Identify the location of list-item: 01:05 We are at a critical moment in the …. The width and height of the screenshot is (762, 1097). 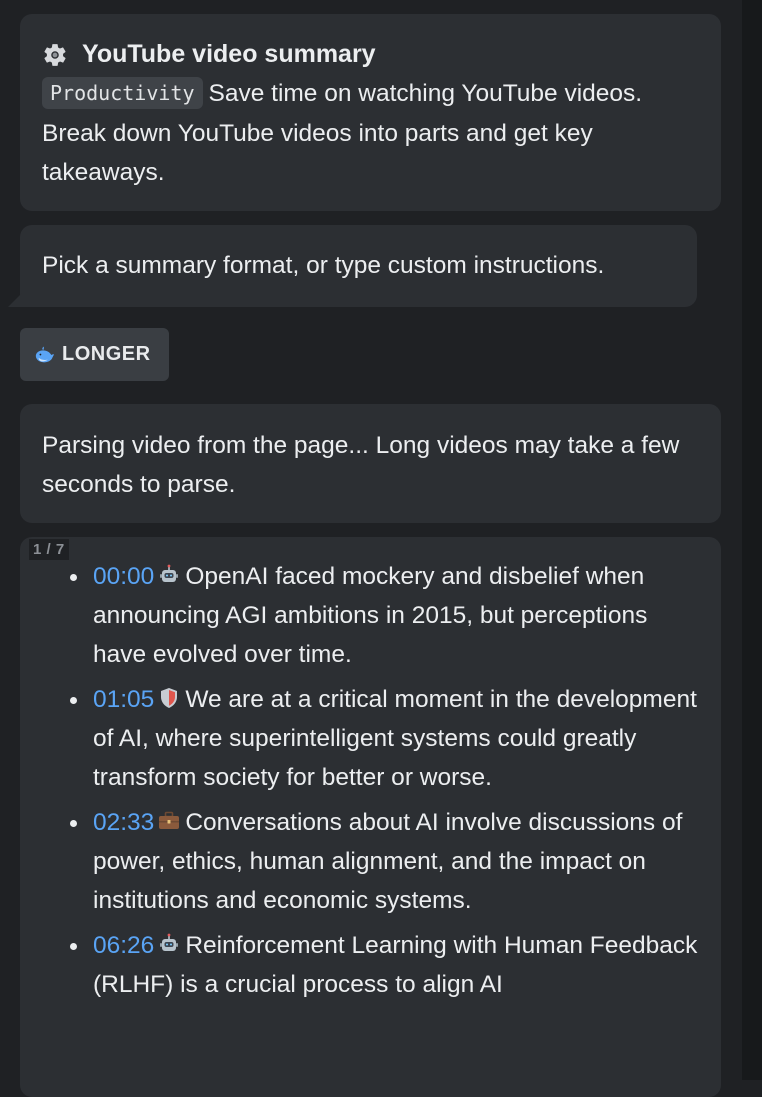
(385, 738).